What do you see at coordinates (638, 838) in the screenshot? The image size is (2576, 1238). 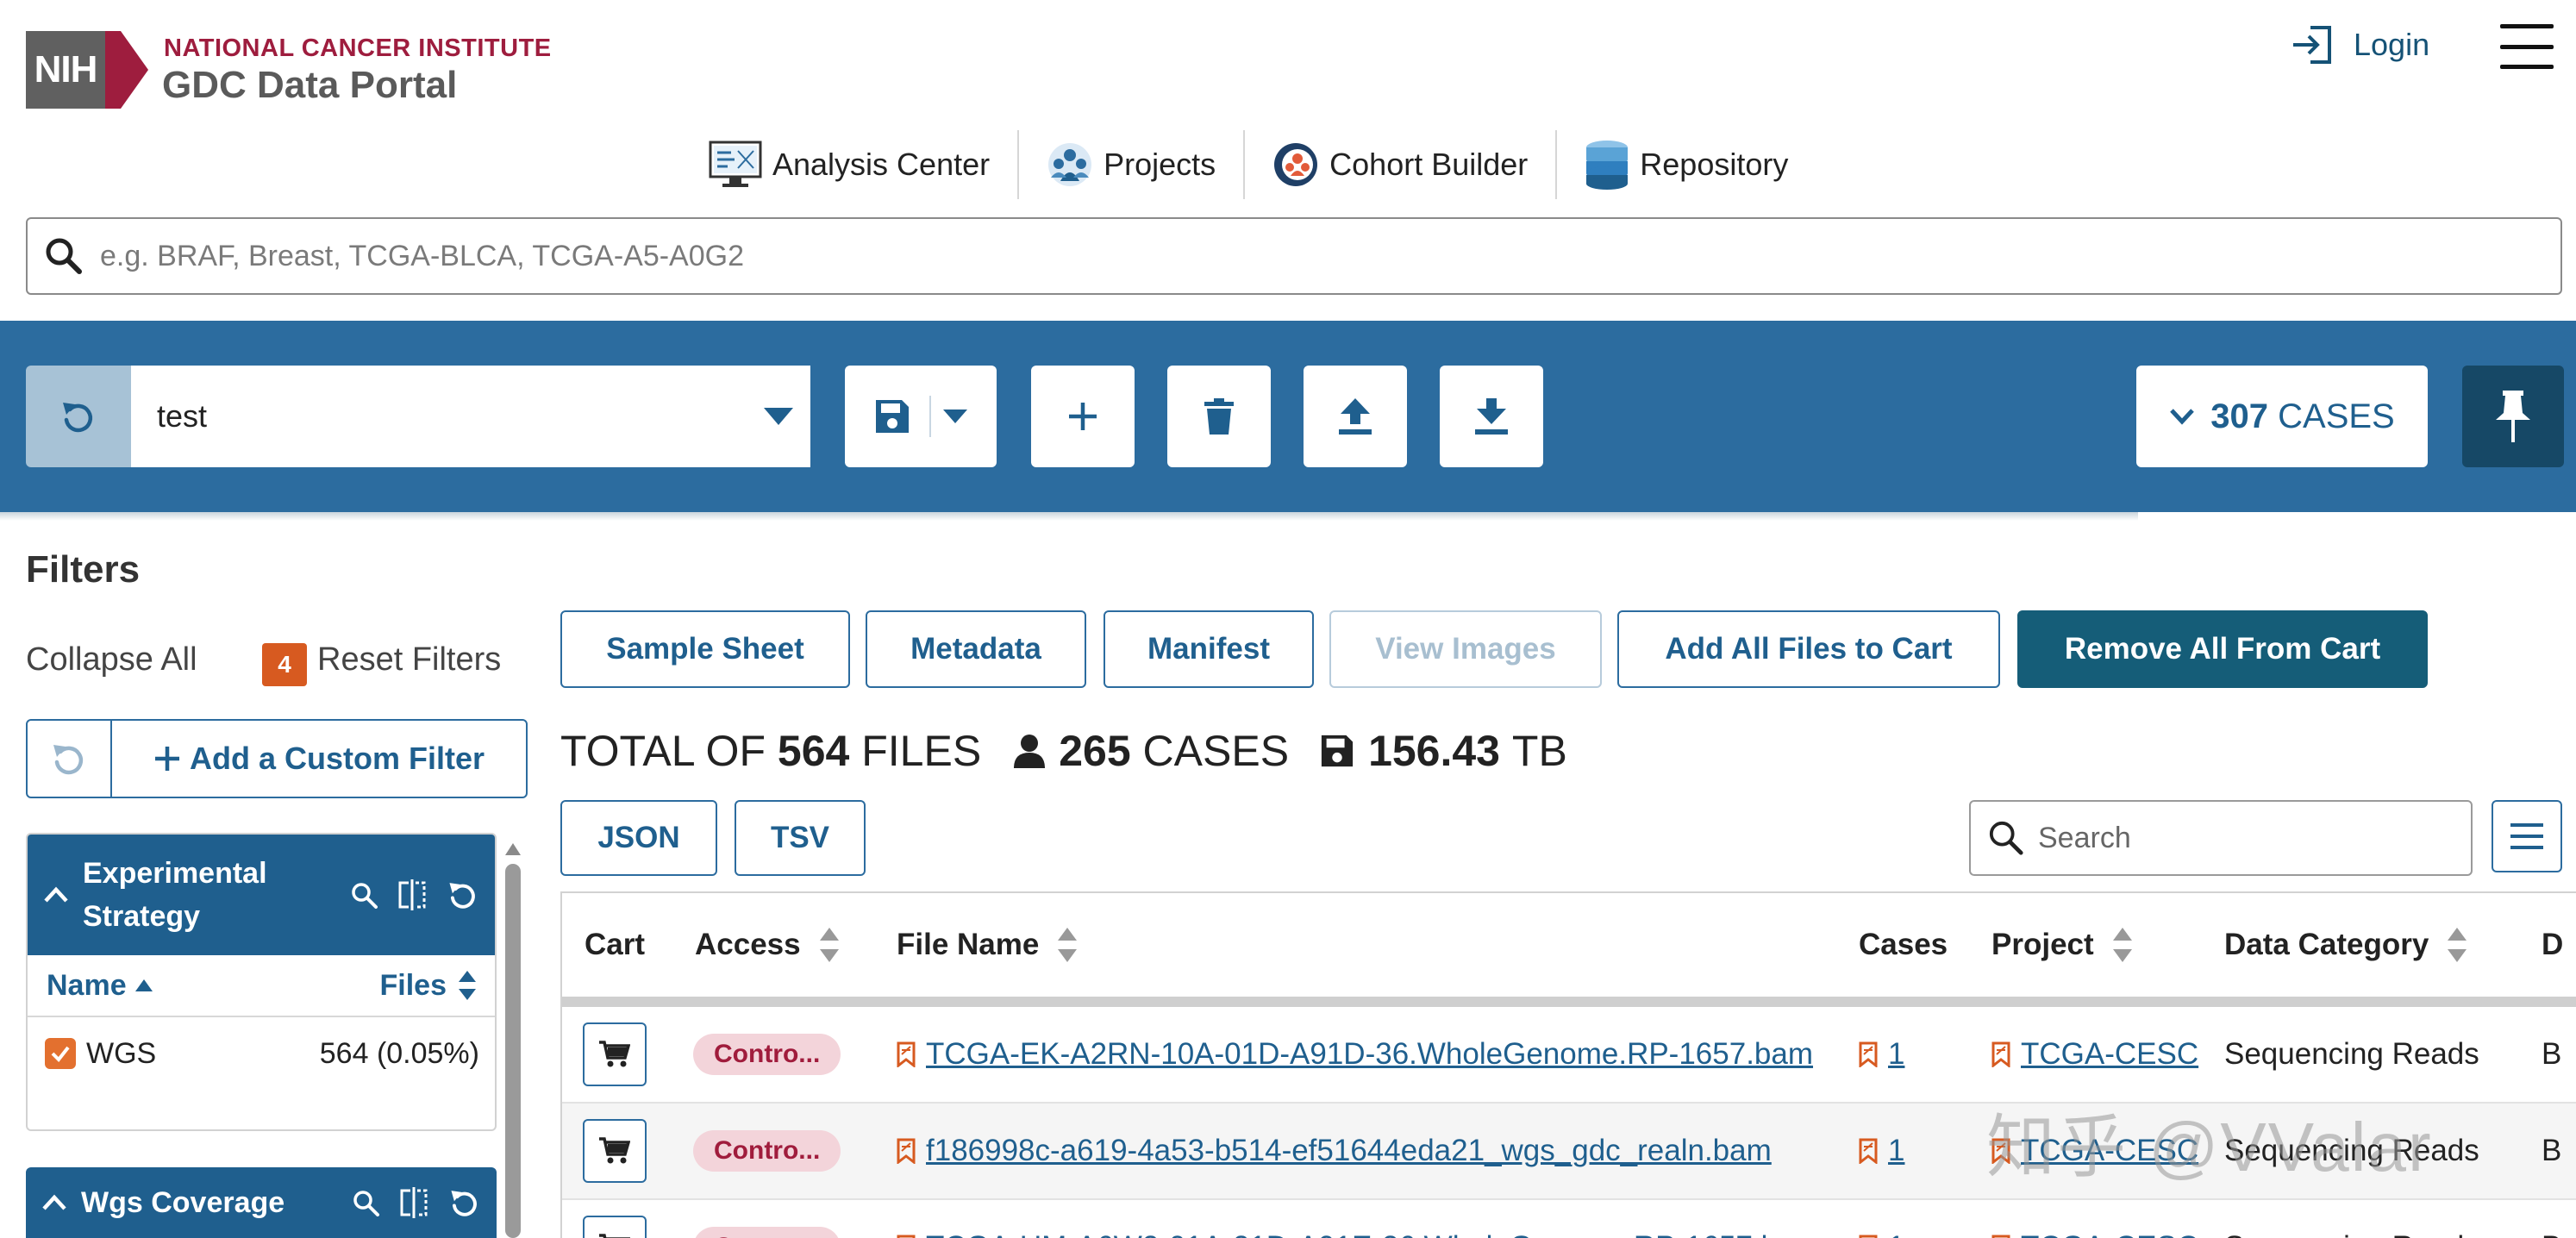 I see `export-json-button: JSON` at bounding box center [638, 838].